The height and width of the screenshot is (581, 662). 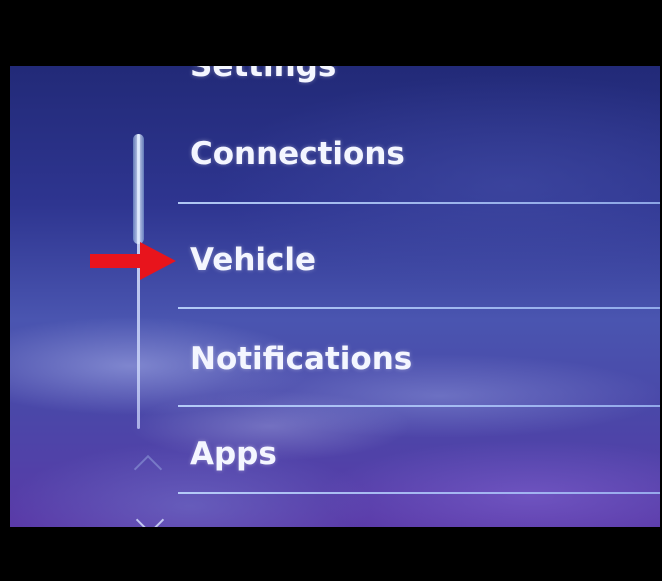 I want to click on menu-item-apps: Apps, so click(x=425, y=454).